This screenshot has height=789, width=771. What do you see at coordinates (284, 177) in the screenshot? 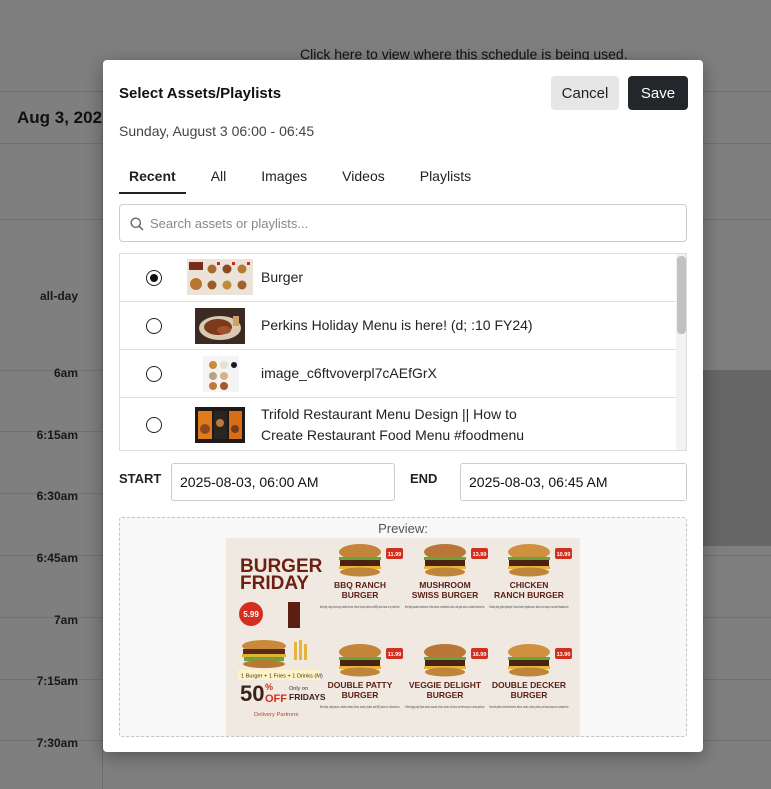
I see `tab-images: Images` at bounding box center [284, 177].